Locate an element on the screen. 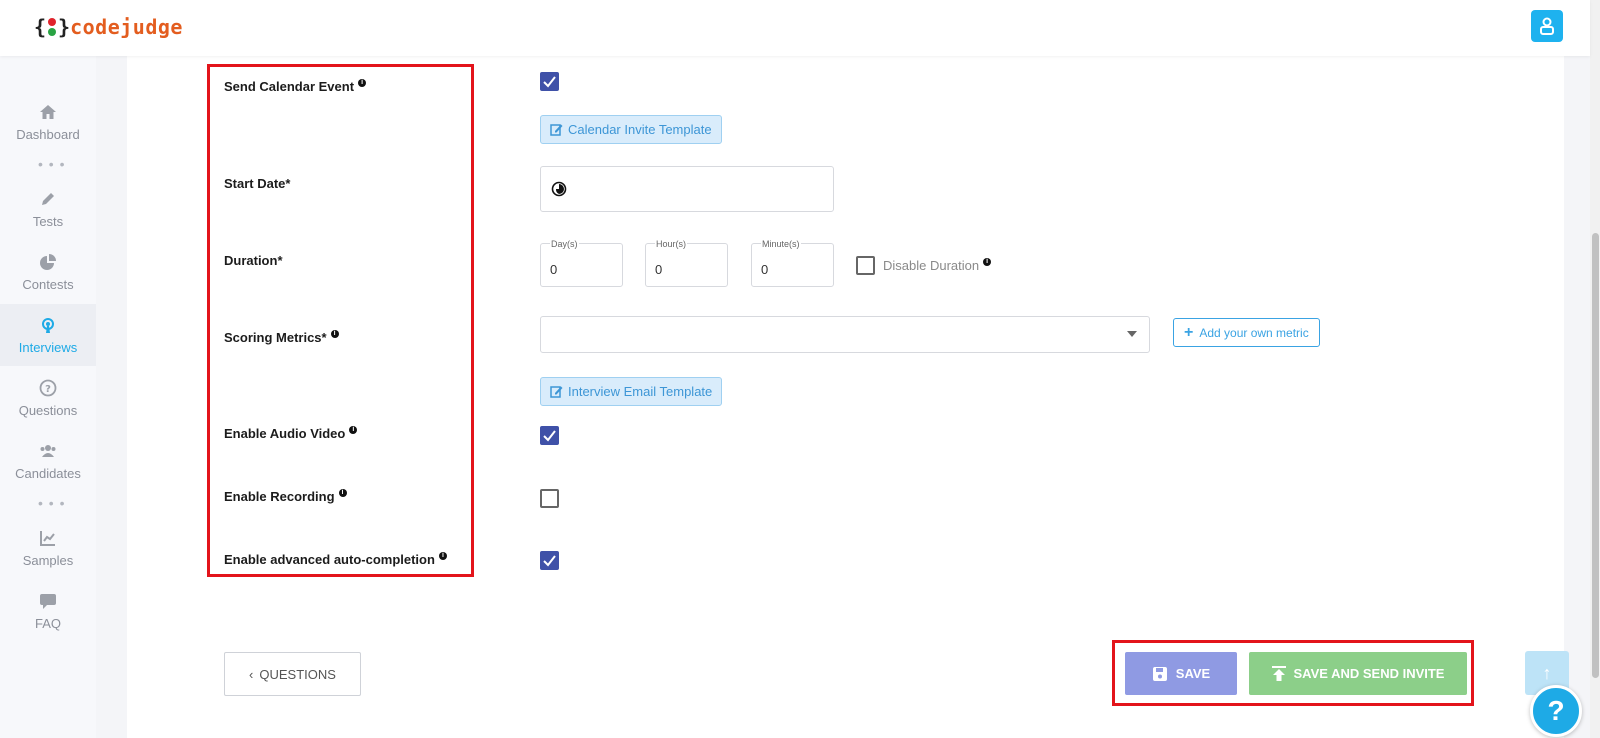 The height and width of the screenshot is (738, 1600). enable-autocompletion-checkbox is located at coordinates (549, 560).